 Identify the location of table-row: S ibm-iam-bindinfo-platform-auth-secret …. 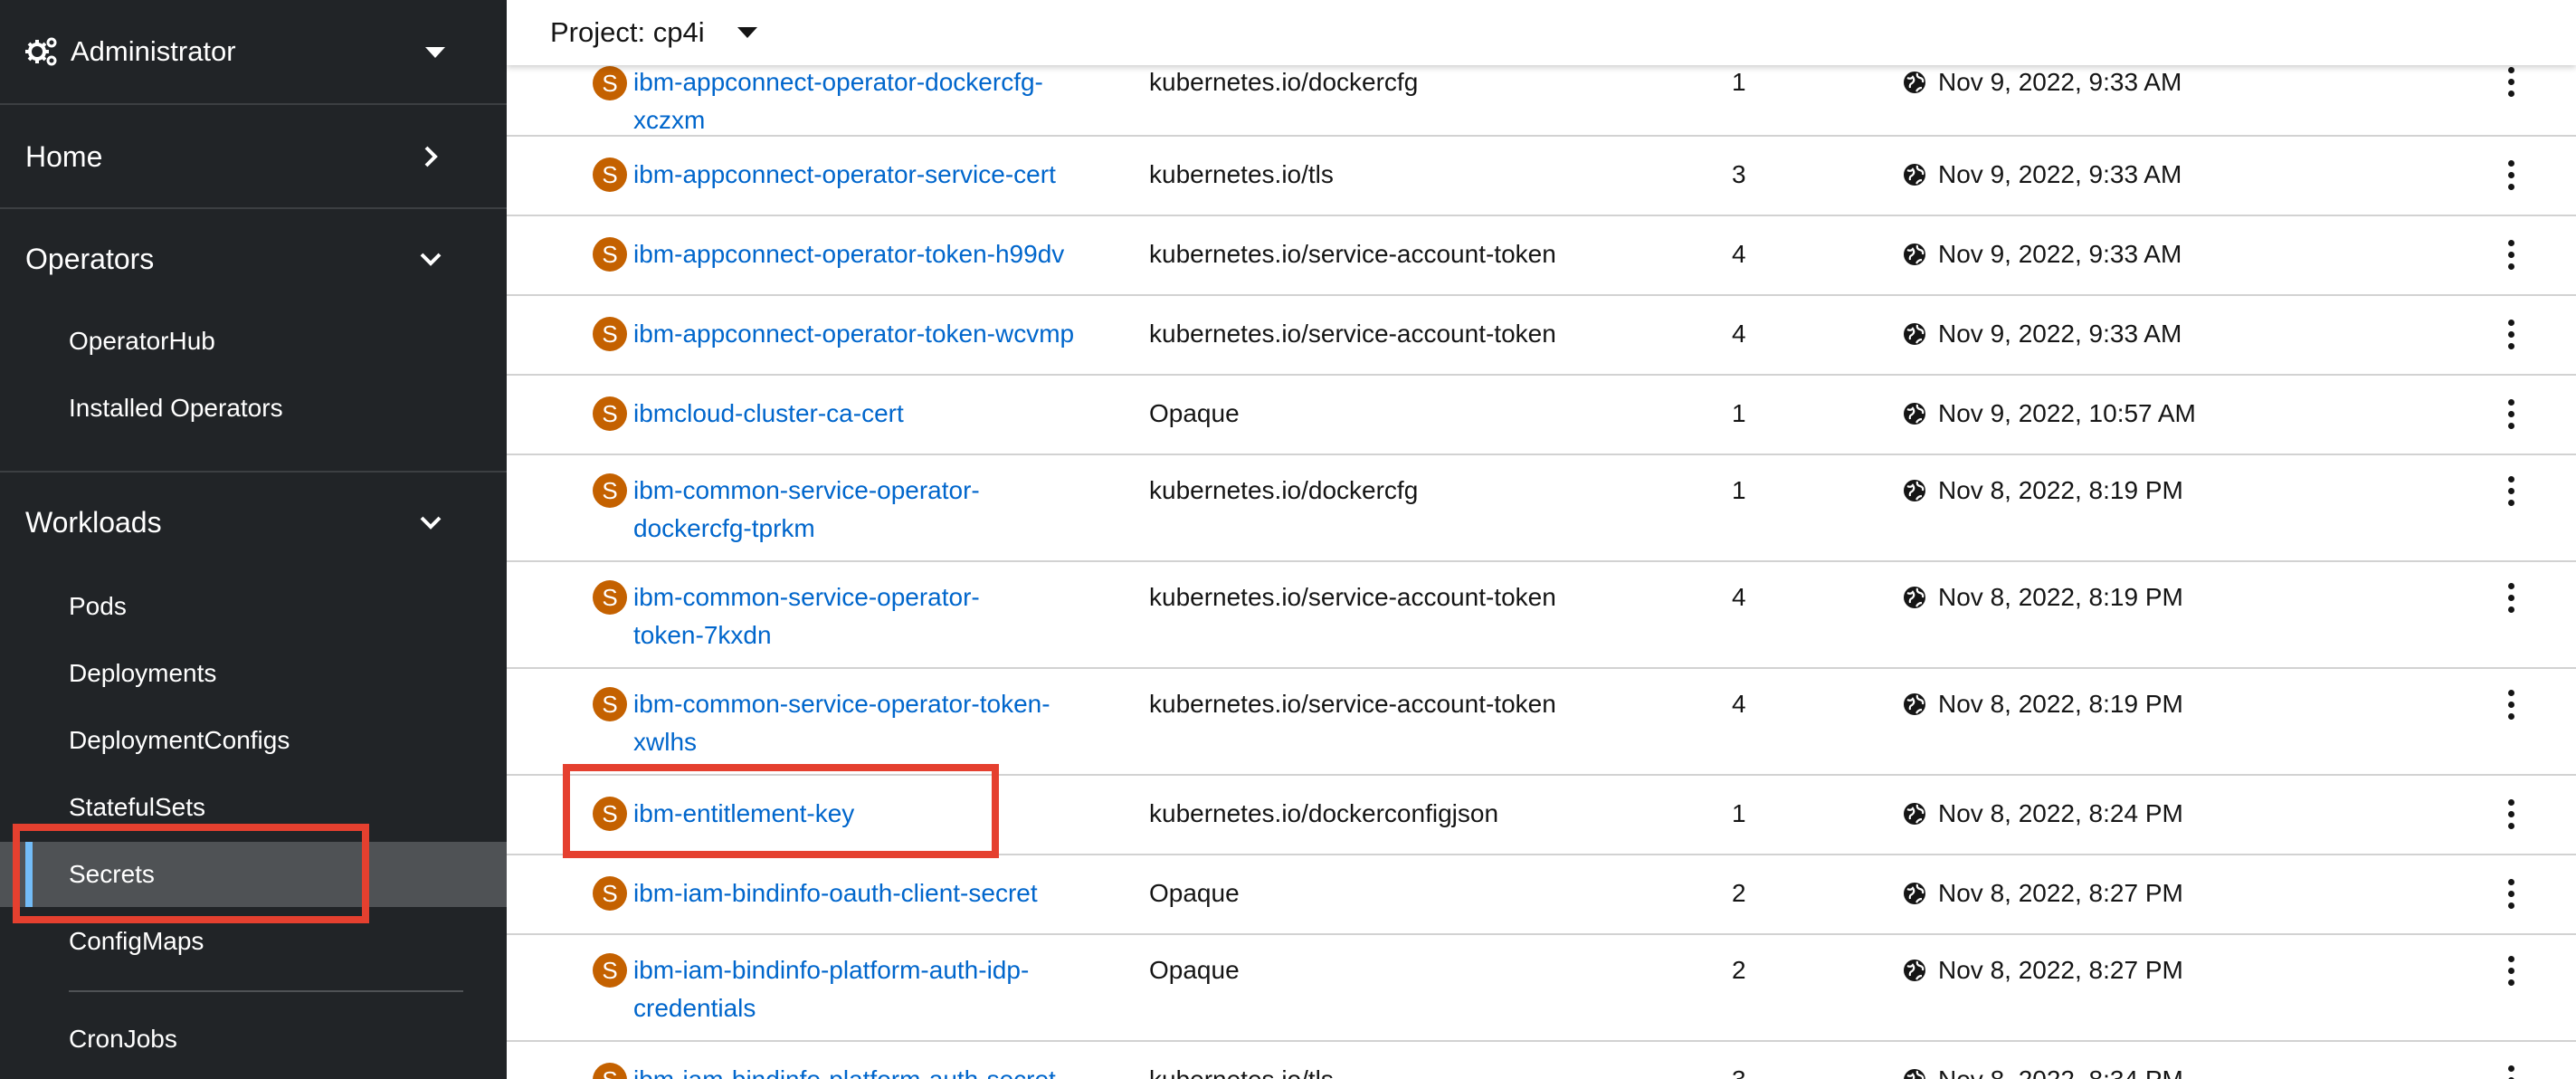
(1541, 1061).